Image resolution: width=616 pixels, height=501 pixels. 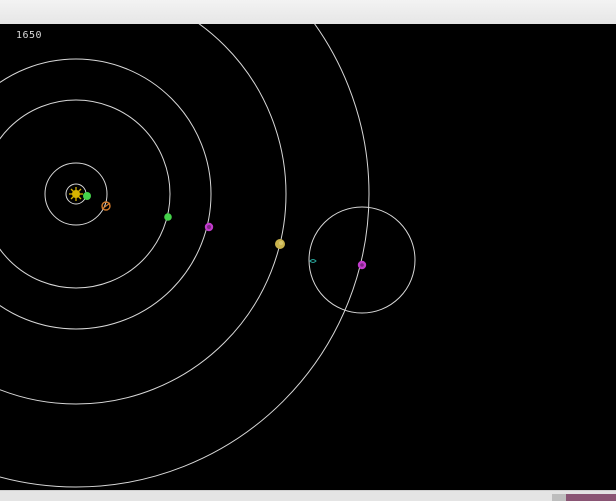 What do you see at coordinates (308, 495) in the screenshot?
I see `window-statusbar` at bounding box center [308, 495].